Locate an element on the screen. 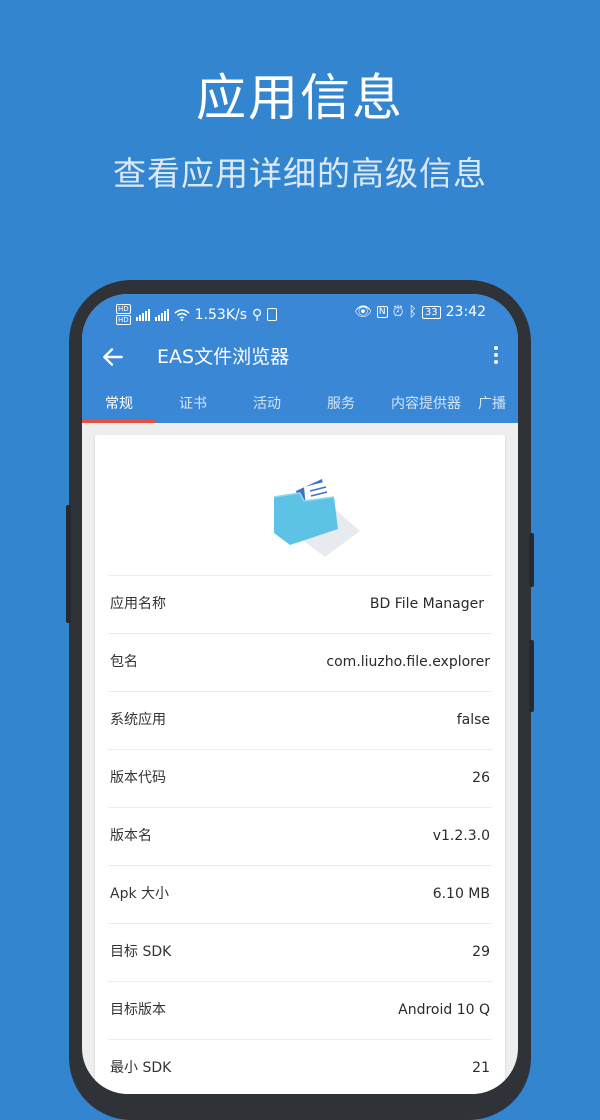  promo-headline: 应用信息 is located at coordinates (300, 98).